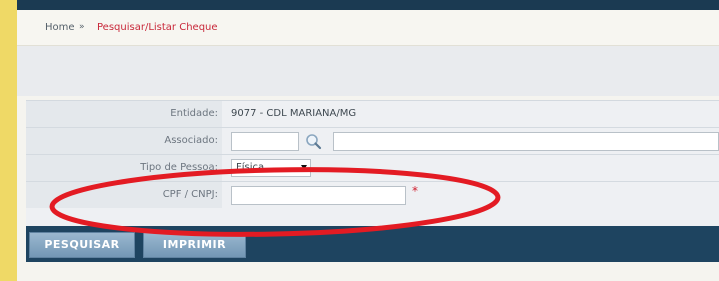  I want to click on breadcrumb-home-link: Home, so click(60, 27).